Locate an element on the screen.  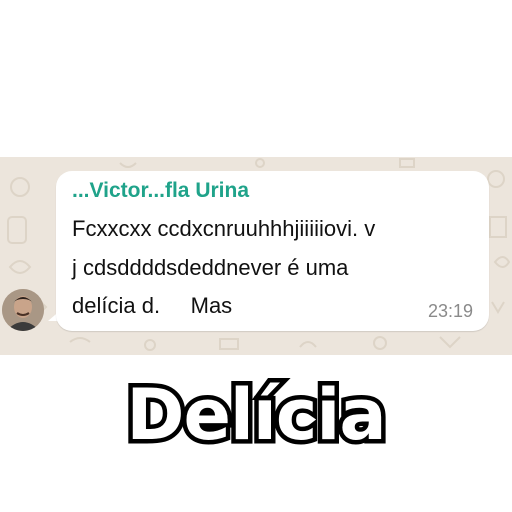
message-text-line: Fcxxcxx ccdxcnruuhhhjiiiiiovi. v is located at coordinates (224, 228).